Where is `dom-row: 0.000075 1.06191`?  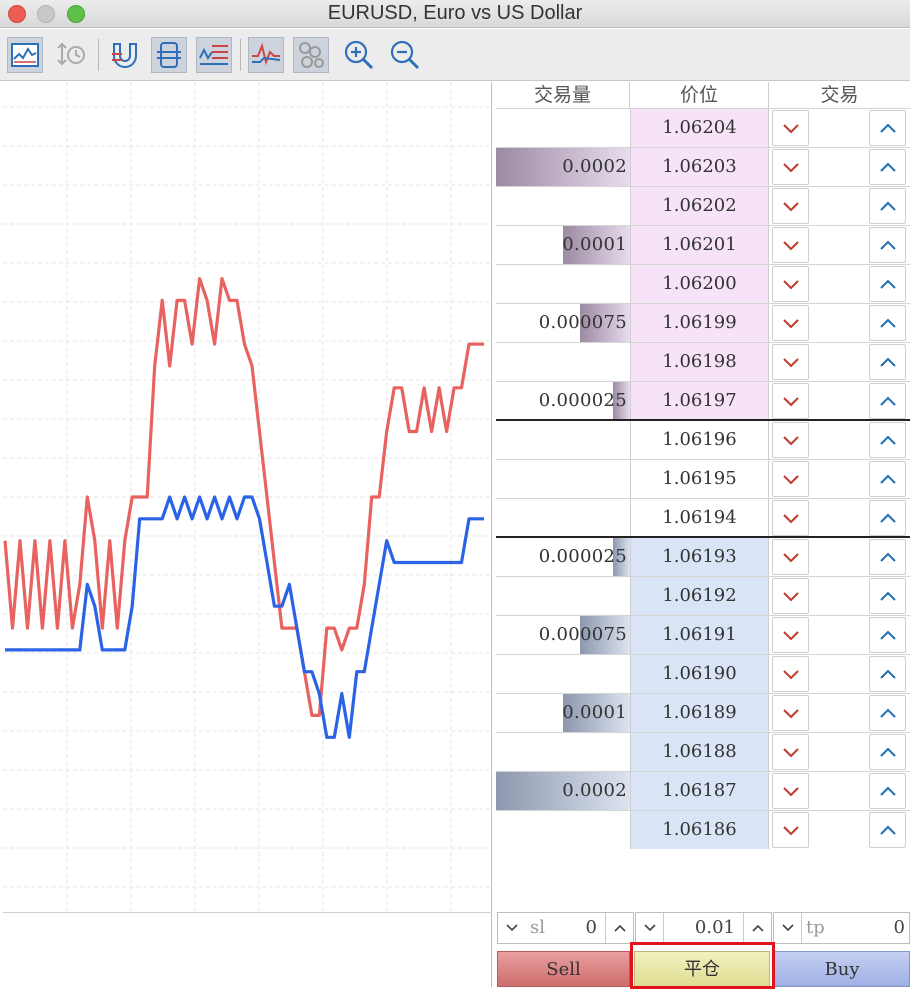
dom-row: 0.000075 1.06191 is located at coordinates (703, 634).